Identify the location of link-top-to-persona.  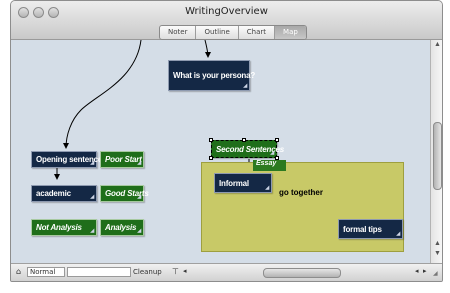
(207, 49).